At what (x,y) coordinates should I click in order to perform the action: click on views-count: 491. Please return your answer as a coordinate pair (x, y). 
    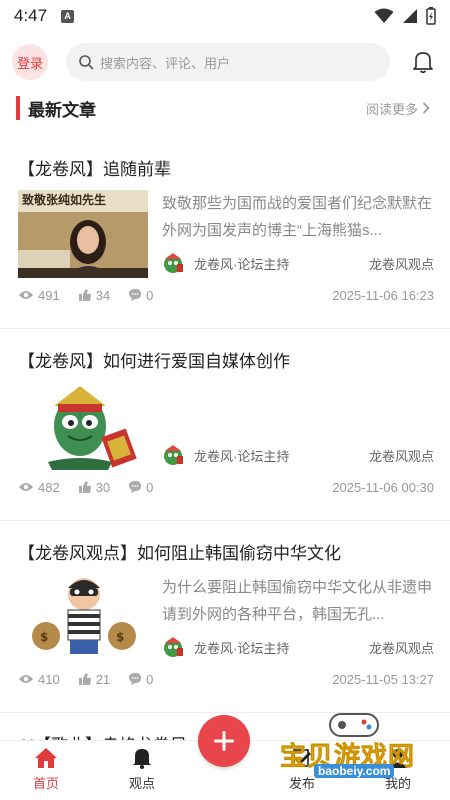
    Looking at the image, I should click on (49, 295).